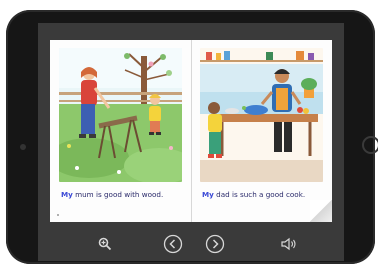 The height and width of the screenshot is (268, 378). I want to click on previous-page-button, so click(173, 244).